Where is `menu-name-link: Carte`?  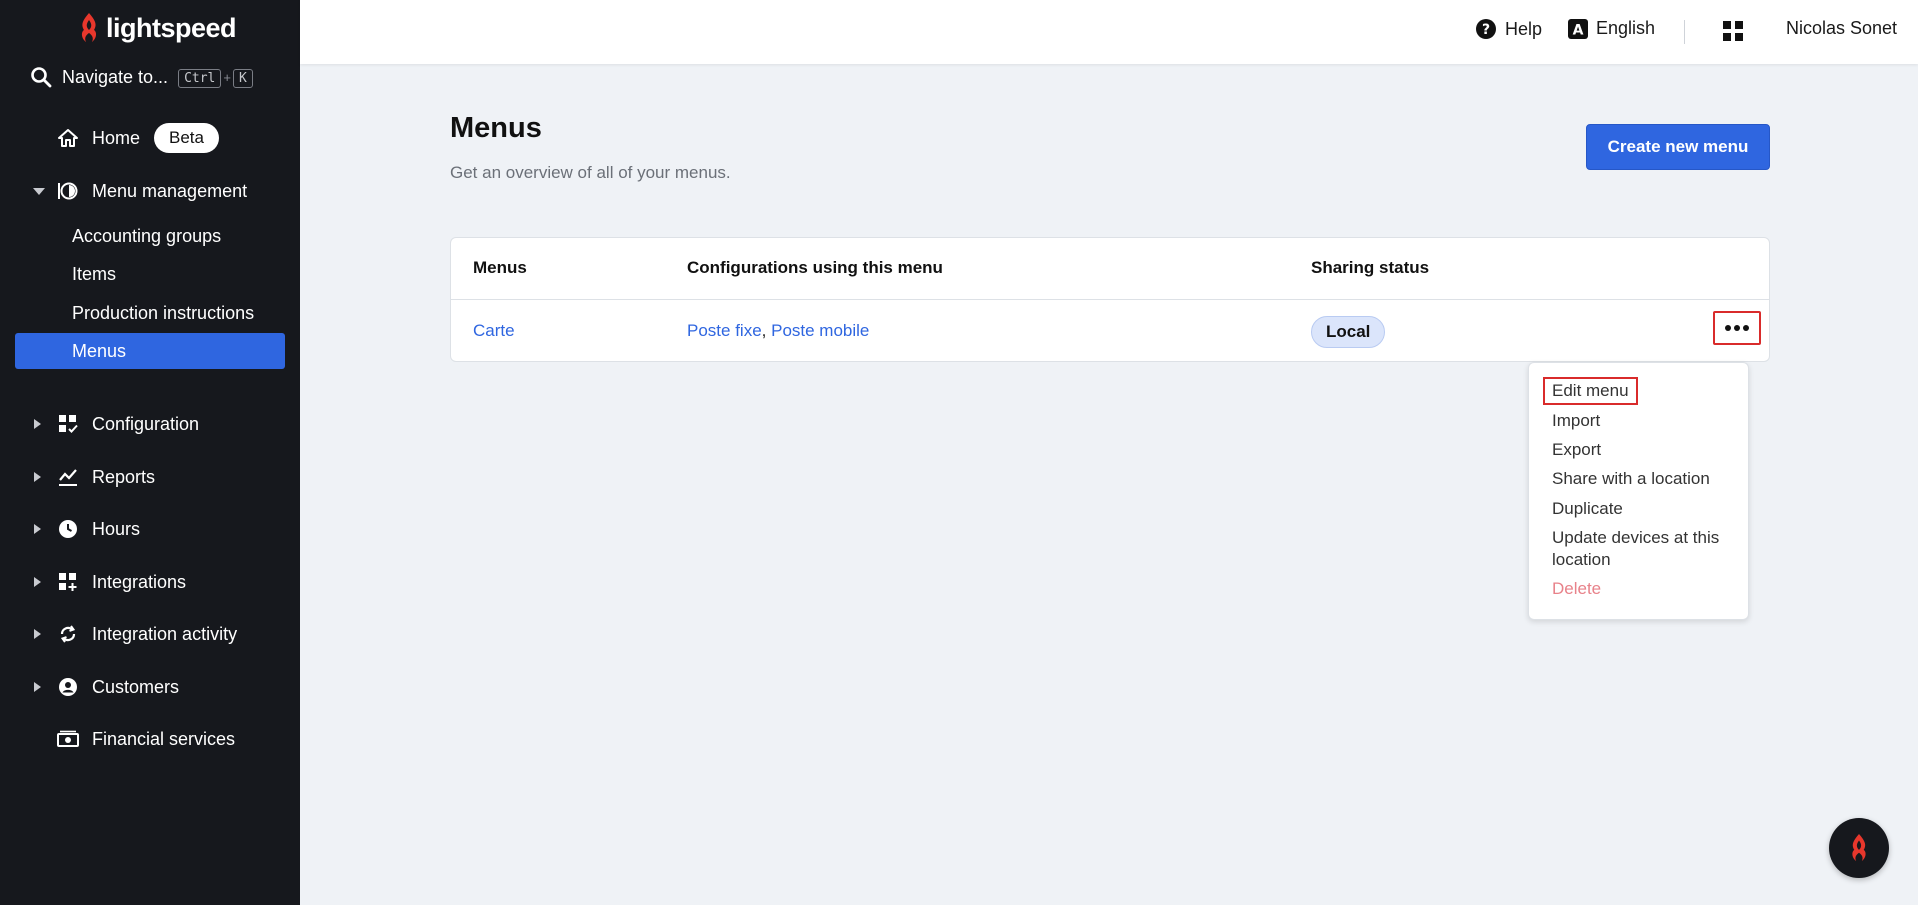
menu-name-link: Carte is located at coordinates (494, 331).